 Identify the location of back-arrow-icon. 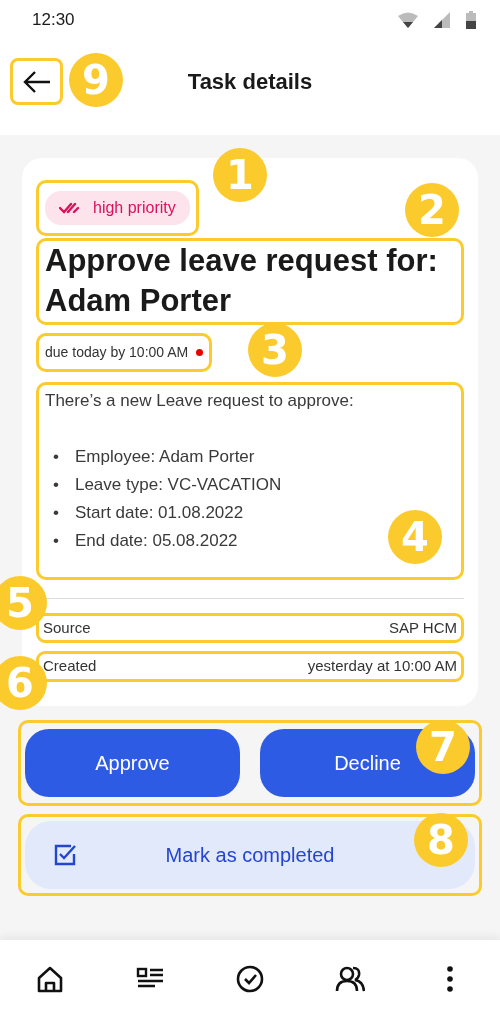
(36, 81).